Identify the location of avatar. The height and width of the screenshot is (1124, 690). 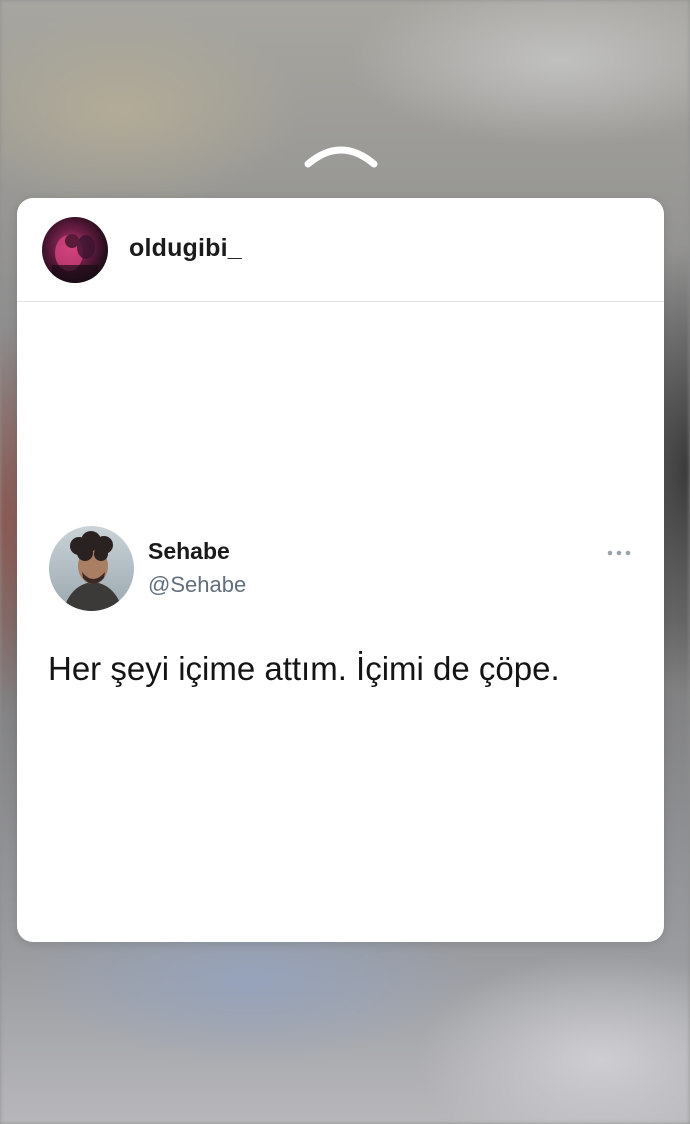
(75, 250).